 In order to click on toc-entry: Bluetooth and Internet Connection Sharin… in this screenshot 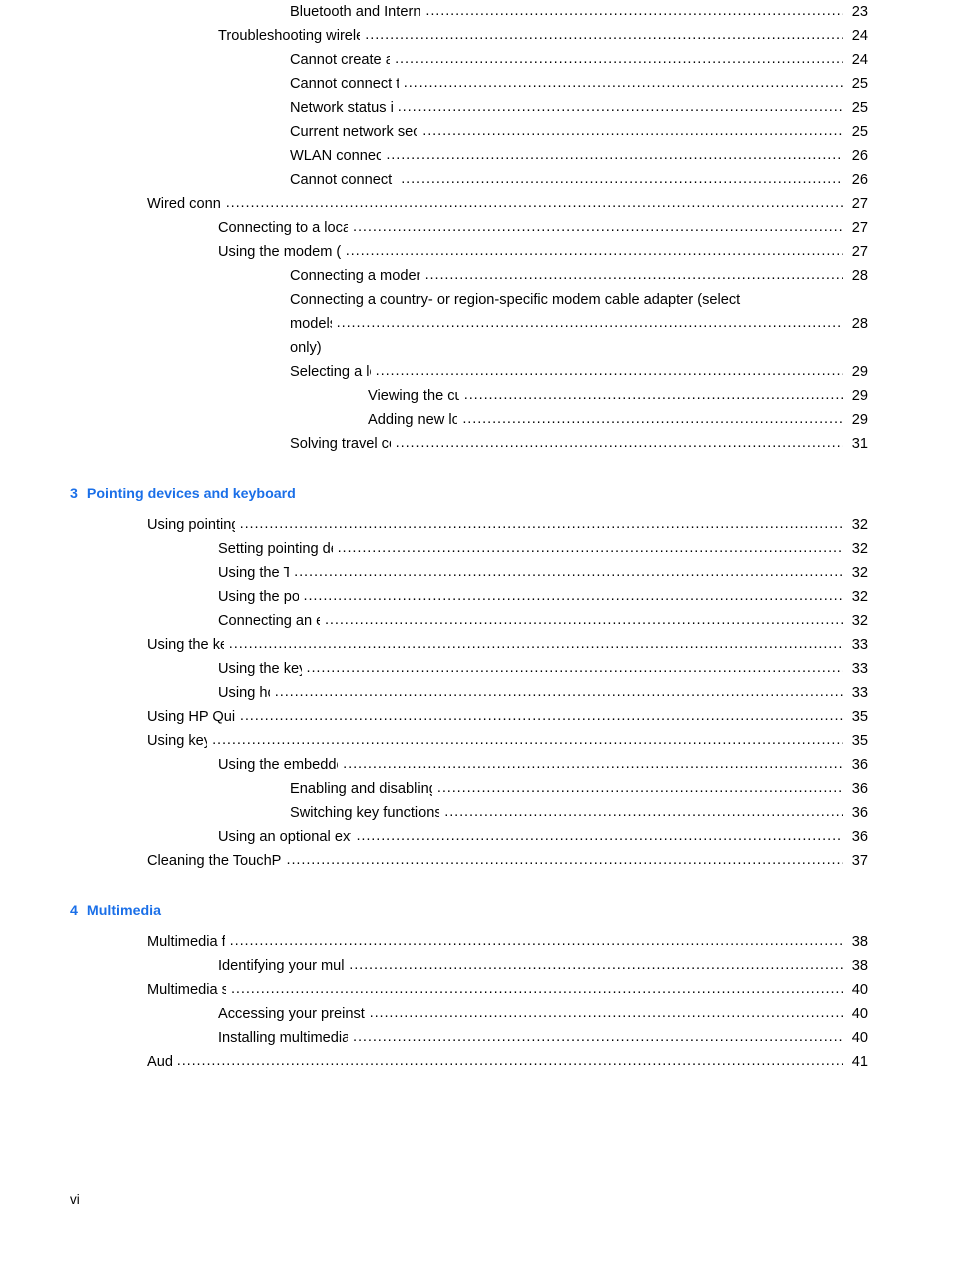, I will do `click(477, 12)`.